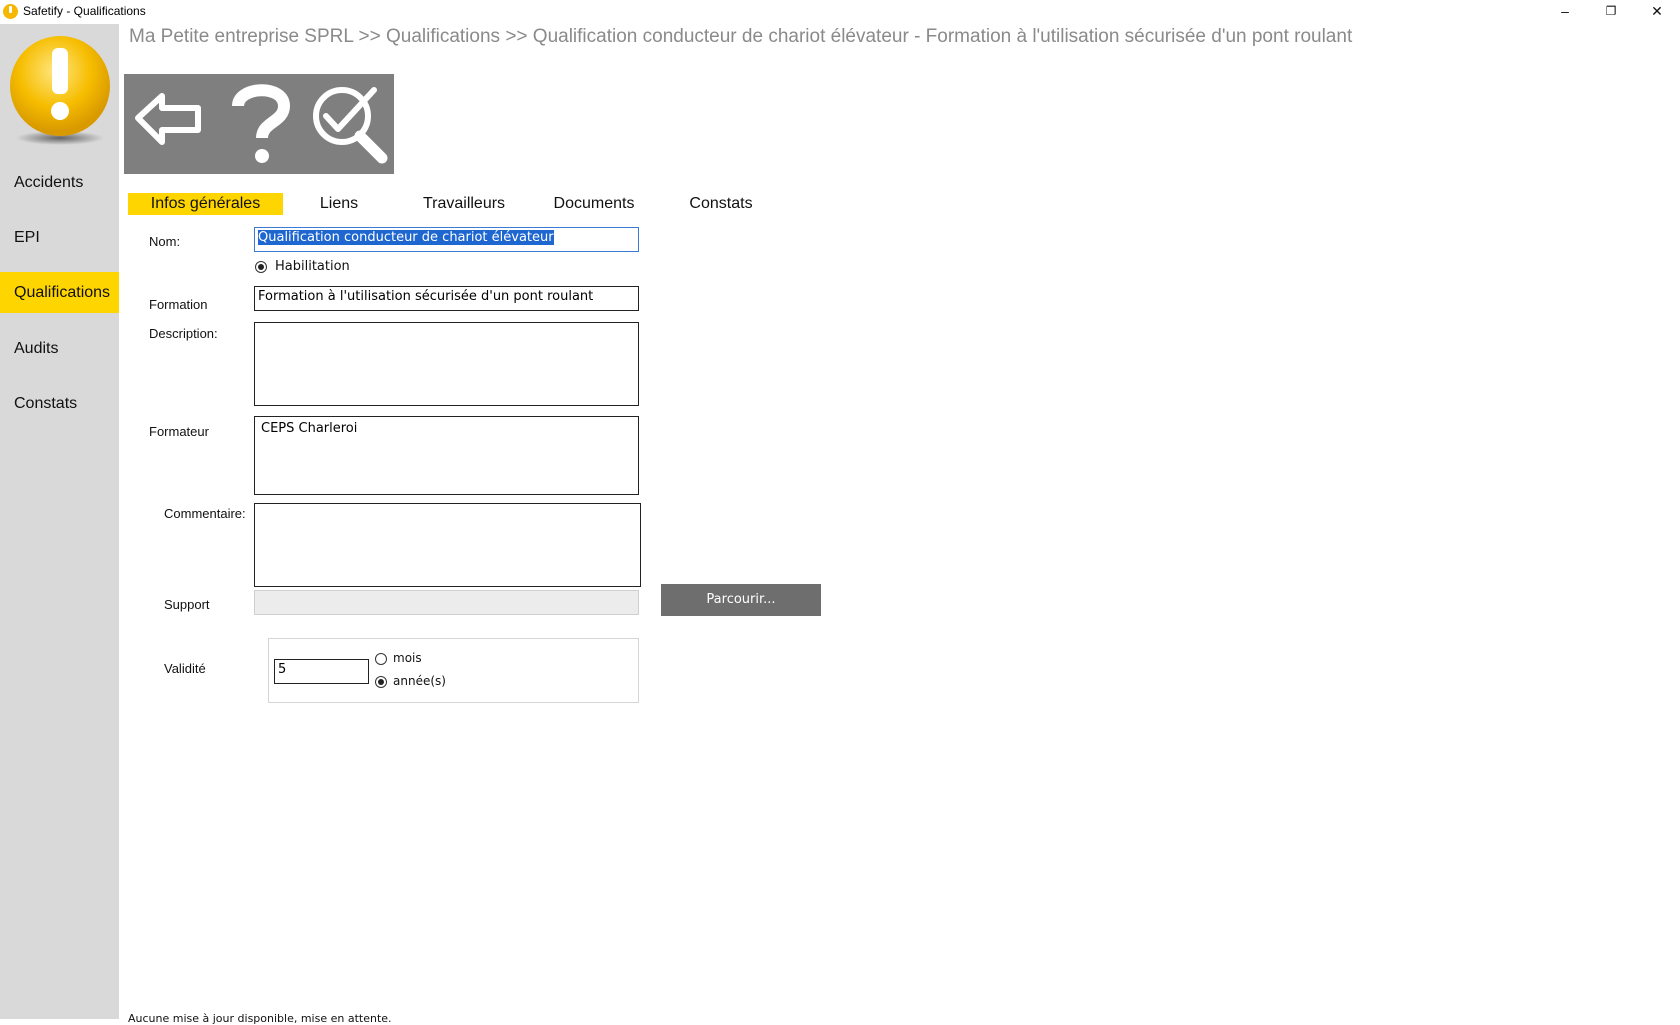 This screenshot has width=1680, height=1025. What do you see at coordinates (840, 12) in the screenshot?
I see `title-bar: Safetify - Qualifications – ❐ ✕` at bounding box center [840, 12].